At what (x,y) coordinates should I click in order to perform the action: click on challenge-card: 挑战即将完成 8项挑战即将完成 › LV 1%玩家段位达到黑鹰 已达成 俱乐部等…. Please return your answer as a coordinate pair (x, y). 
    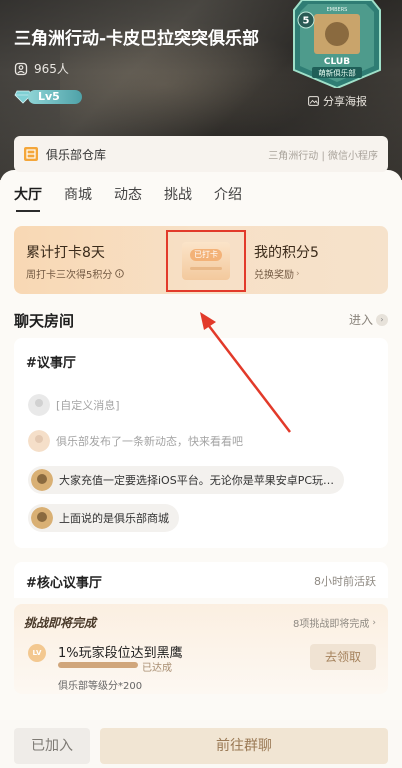
    Looking at the image, I should click on (201, 649).